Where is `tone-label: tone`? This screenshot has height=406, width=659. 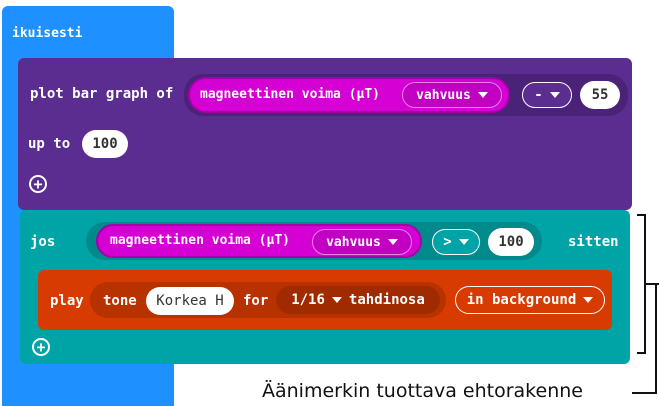 tone-label: tone is located at coordinates (120, 301).